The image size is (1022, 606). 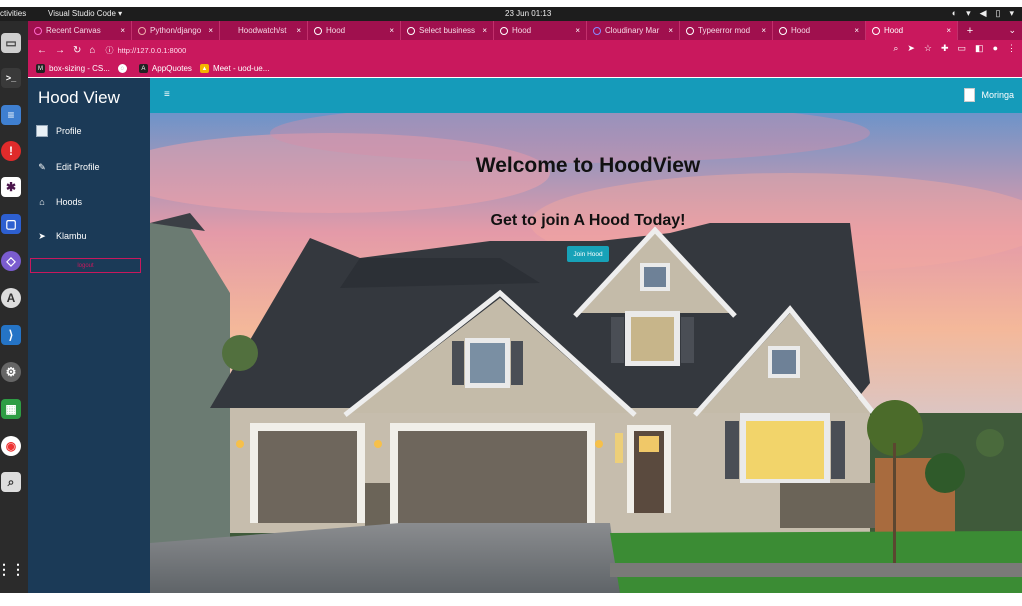 I want to click on browser-tab: Recent Canvas ×, so click(x=80, y=30).